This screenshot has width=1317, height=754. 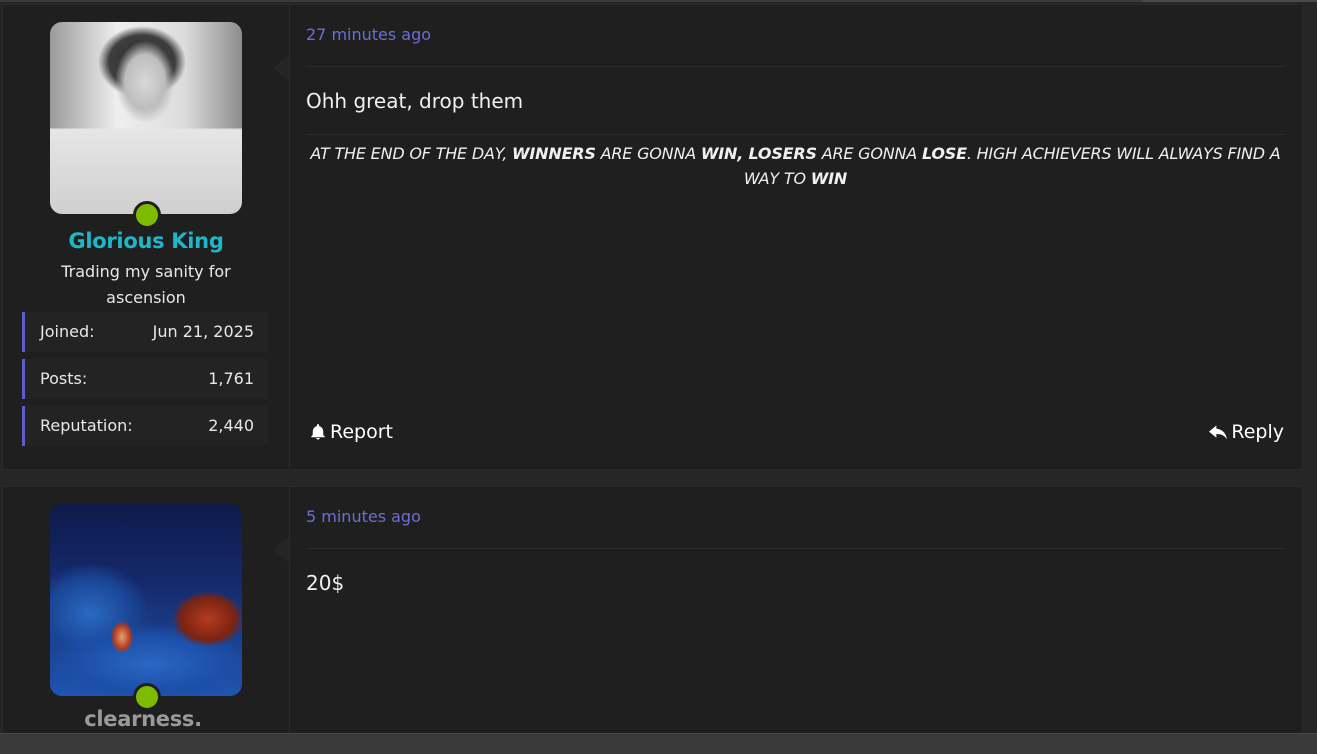 What do you see at coordinates (143, 719) in the screenshot?
I see `username-link: clearness.` at bounding box center [143, 719].